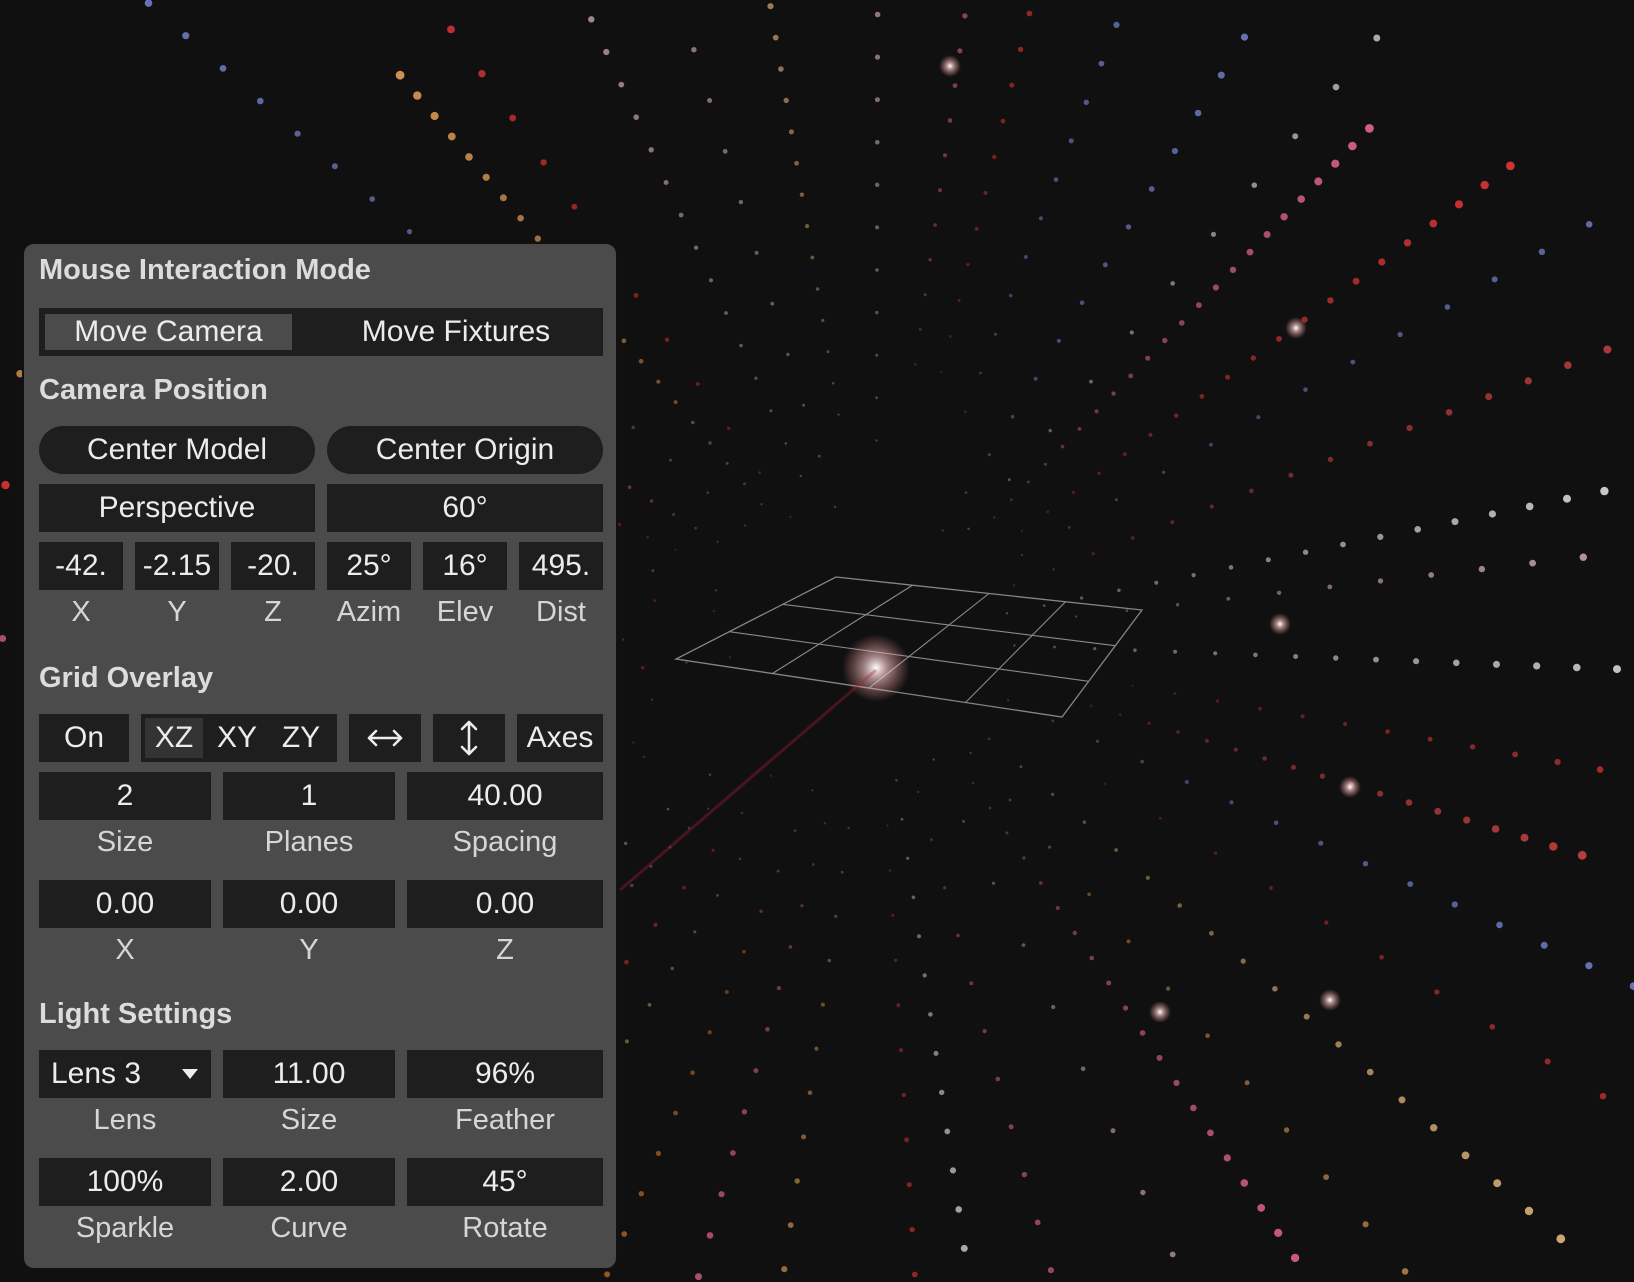 Image resolution: width=1634 pixels, height=1282 pixels. I want to click on projection-toggle: Perspective, so click(177, 508).